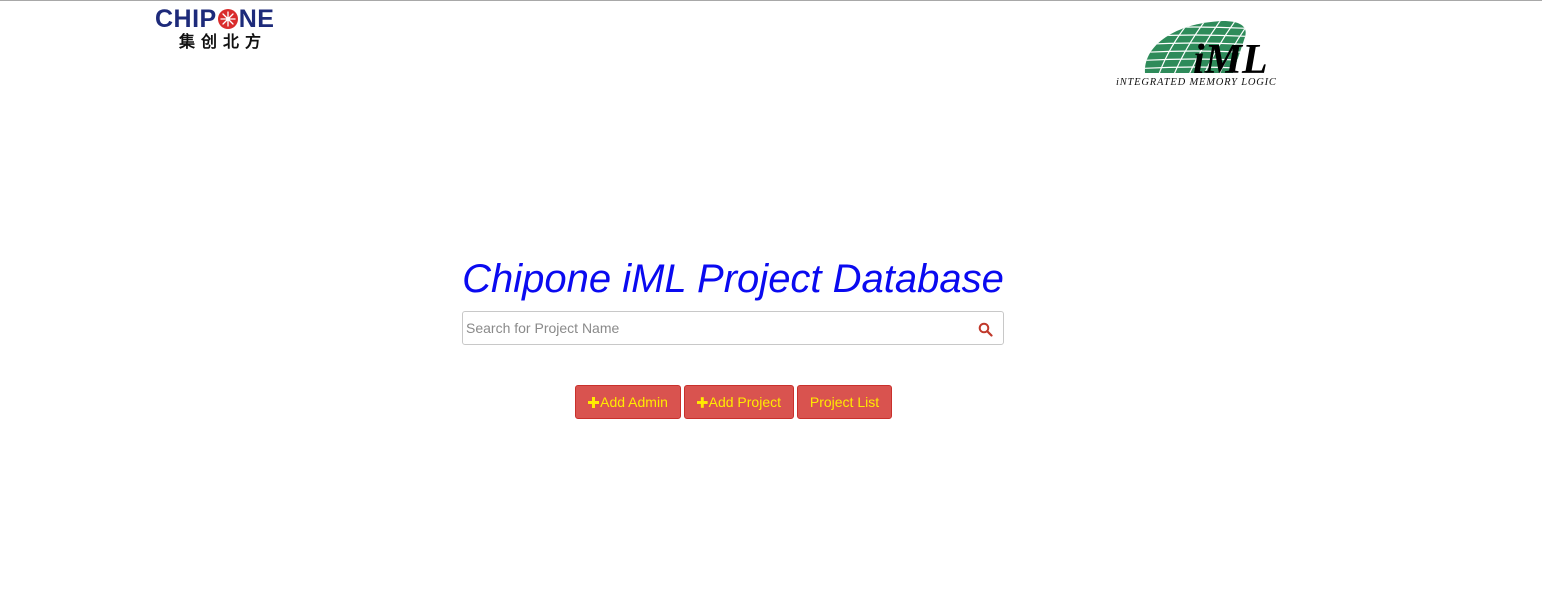  Describe the element at coordinates (1230, 57) in the screenshot. I see `iml-mark-text: iML` at that location.